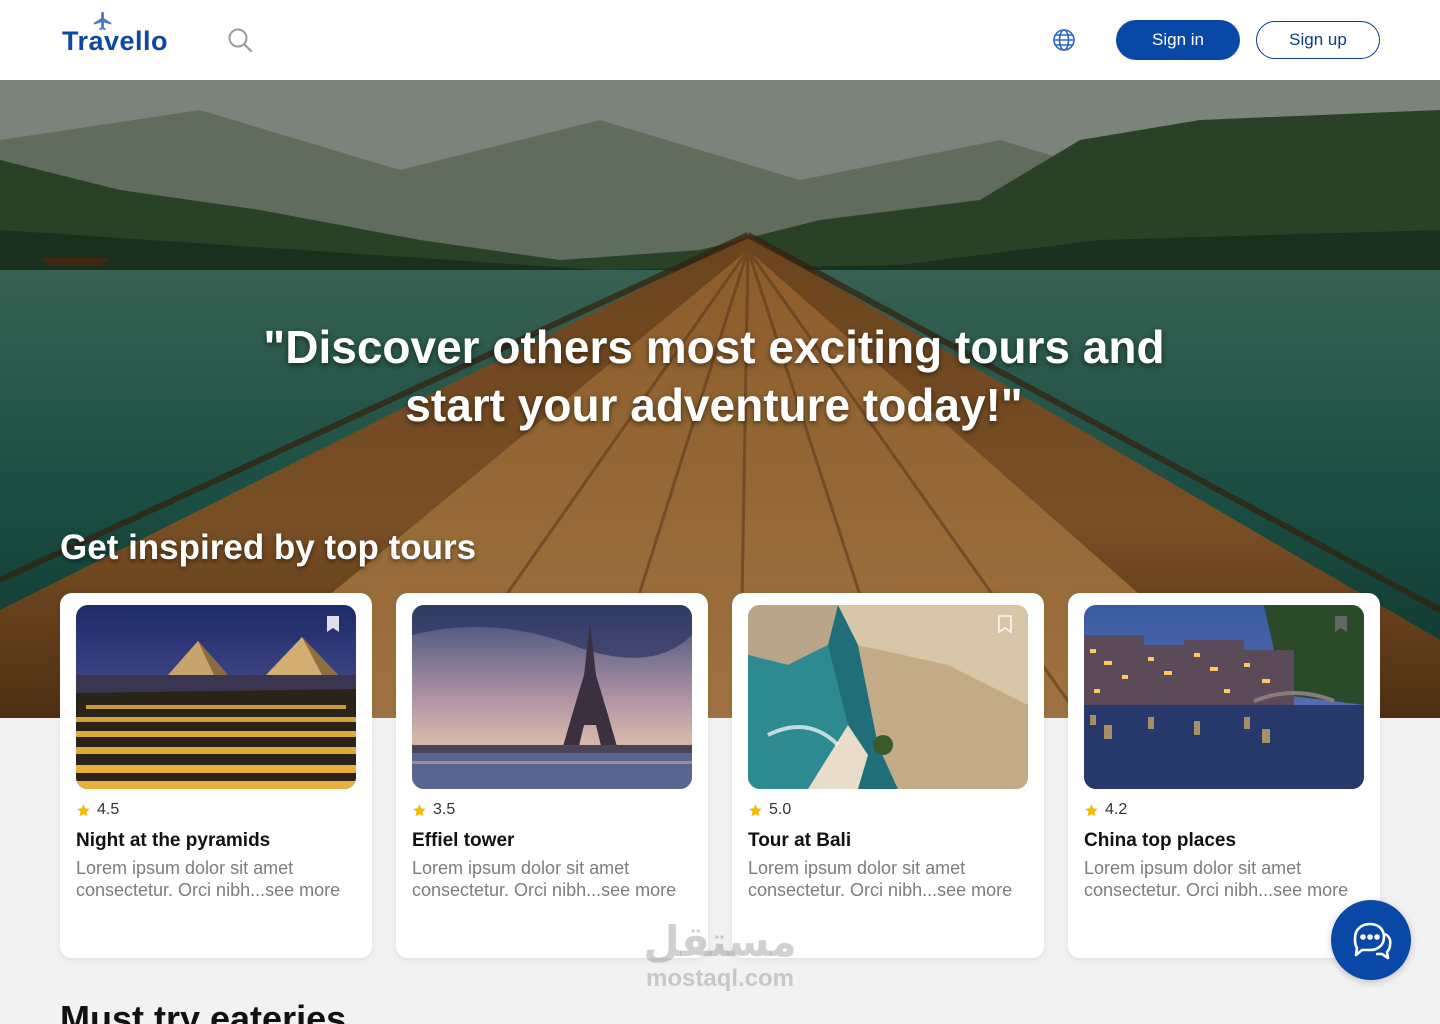 Image resolution: width=1440 pixels, height=1024 pixels. What do you see at coordinates (1224, 697) in the screenshot?
I see `tour-image-china` at bounding box center [1224, 697].